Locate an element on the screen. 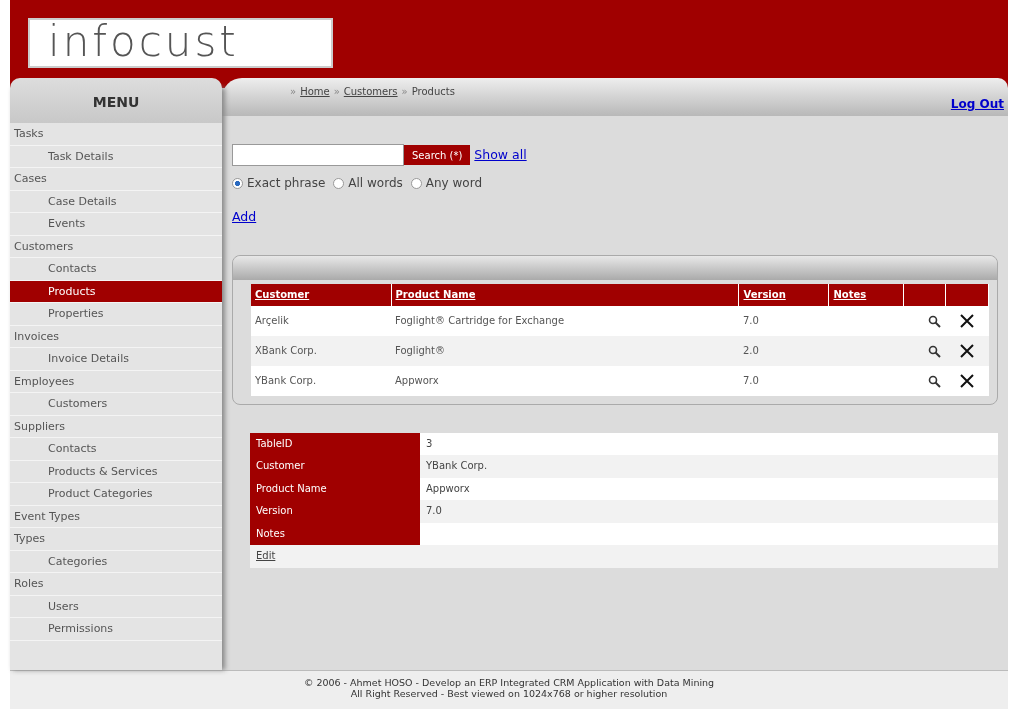 The height and width of the screenshot is (709, 1018). breadcrumb-link: Customers is located at coordinates (370, 91).